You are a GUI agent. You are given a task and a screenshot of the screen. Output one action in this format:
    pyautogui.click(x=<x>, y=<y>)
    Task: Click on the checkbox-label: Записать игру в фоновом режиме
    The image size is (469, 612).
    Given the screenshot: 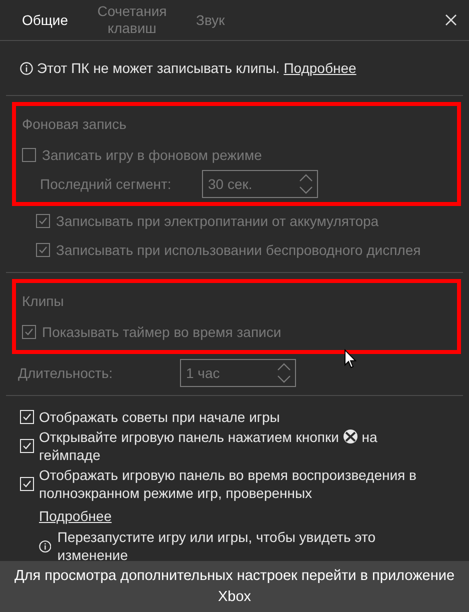 What is the action you would take?
    pyautogui.click(x=152, y=154)
    